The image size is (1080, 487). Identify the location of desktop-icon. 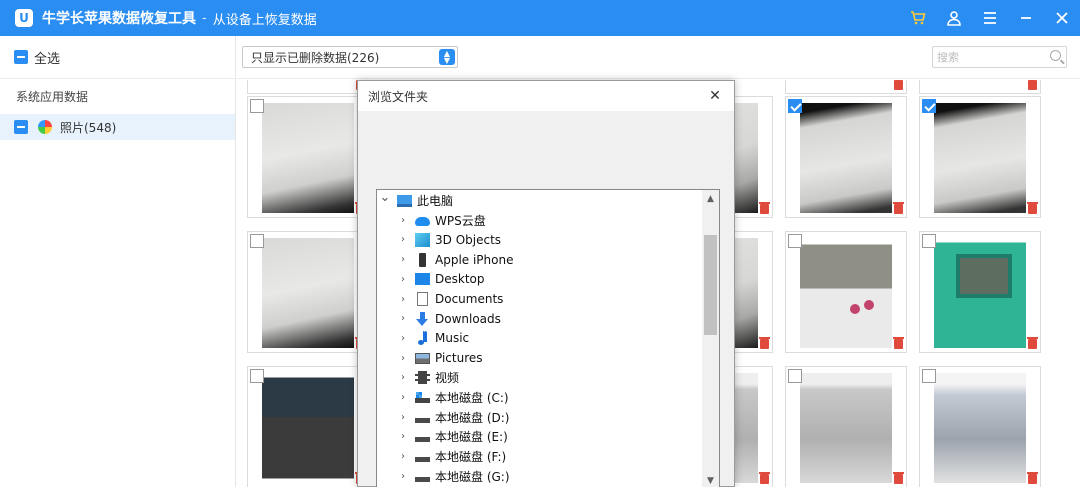
(422, 279).